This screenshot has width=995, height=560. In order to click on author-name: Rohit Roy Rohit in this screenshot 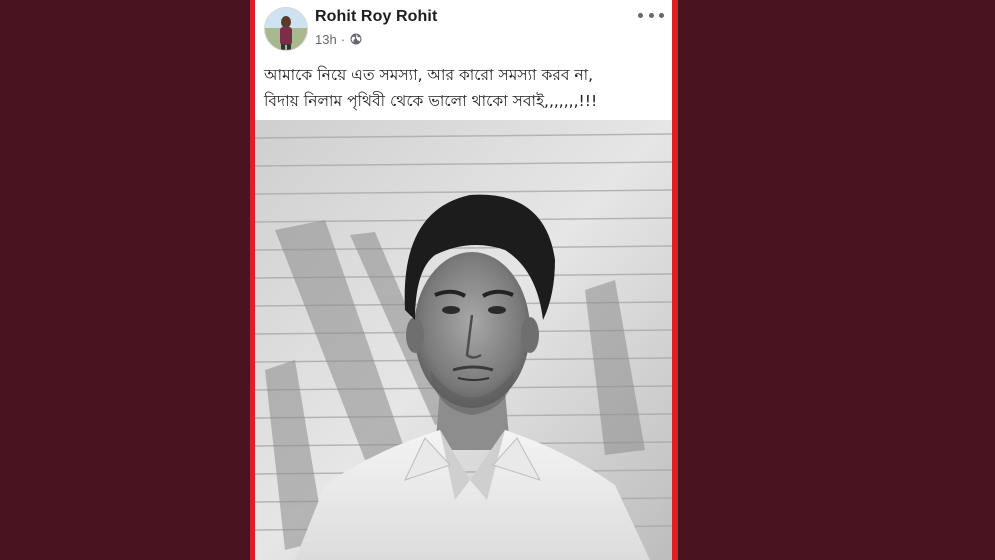, I will do `click(376, 17)`.